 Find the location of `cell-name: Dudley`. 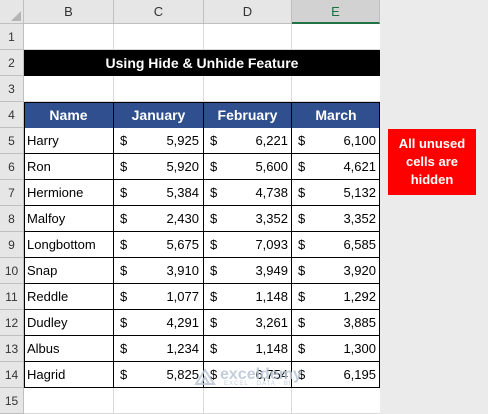

cell-name: Dudley is located at coordinates (68, 323).